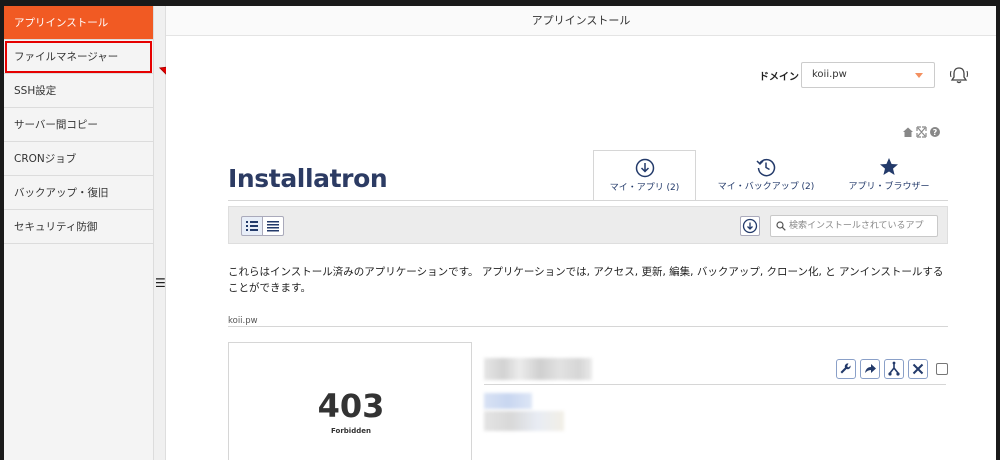 Image resolution: width=1000 pixels, height=460 pixels. I want to click on sidebar-item-cron-job: CRONジョブ, so click(78, 159).